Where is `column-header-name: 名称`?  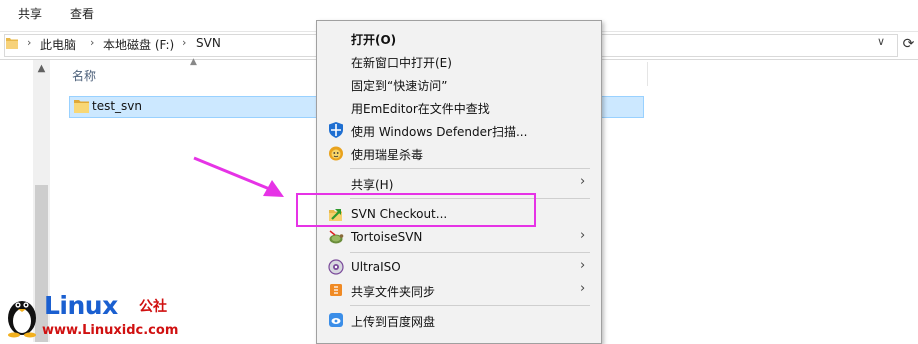 column-header-name: 名称 is located at coordinates (84, 75).